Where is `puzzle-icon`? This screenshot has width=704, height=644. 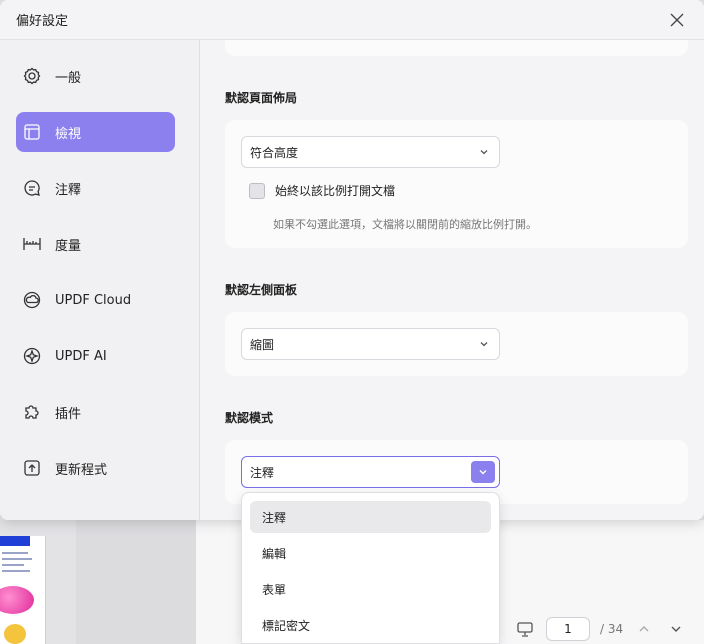 puzzle-icon is located at coordinates (32, 412).